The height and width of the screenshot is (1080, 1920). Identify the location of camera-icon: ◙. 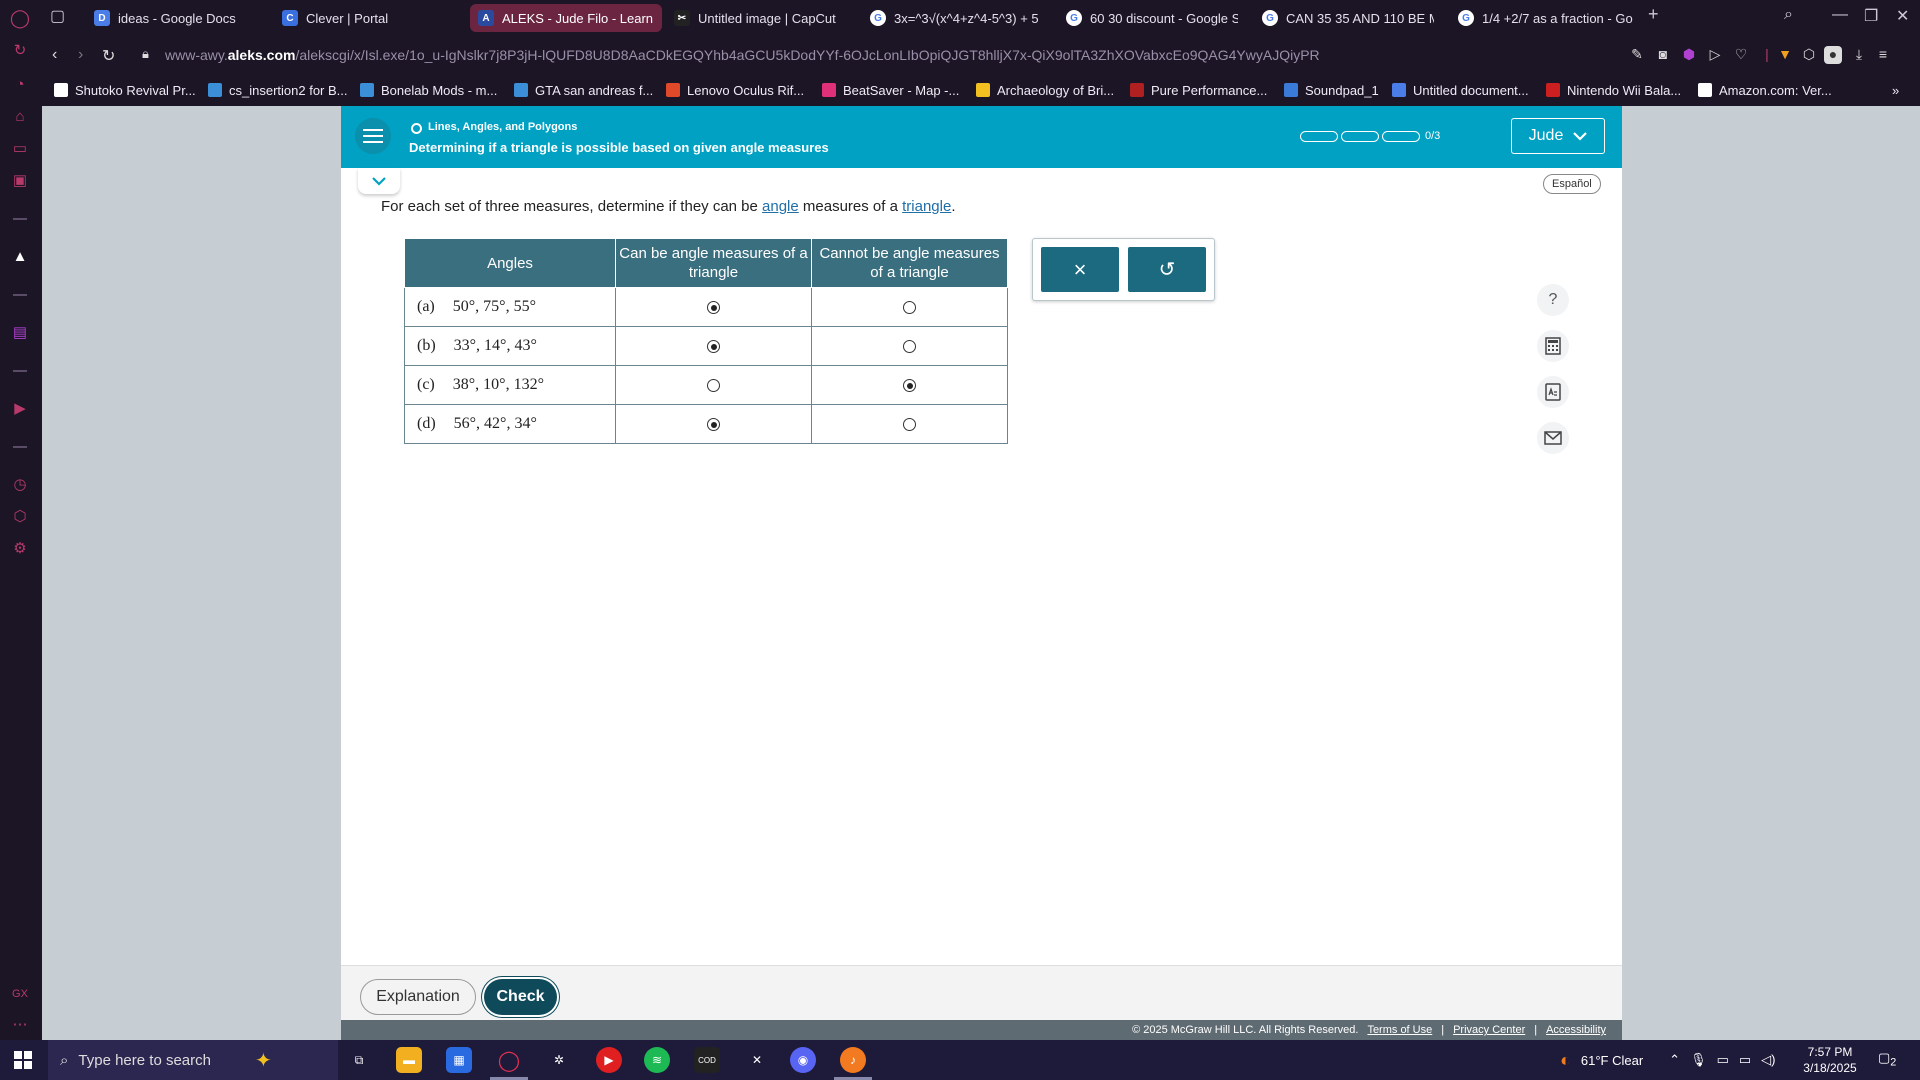
(1663, 55).